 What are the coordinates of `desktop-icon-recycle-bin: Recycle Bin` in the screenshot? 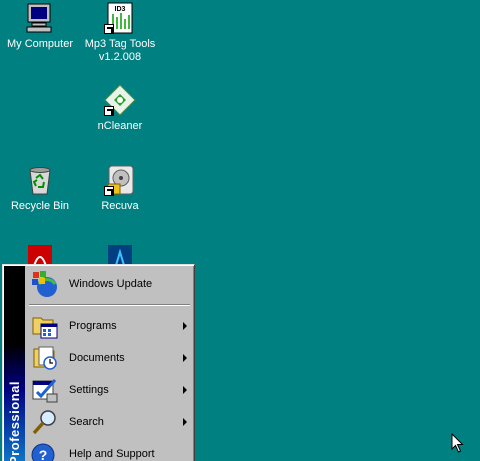 It's located at (40, 188).